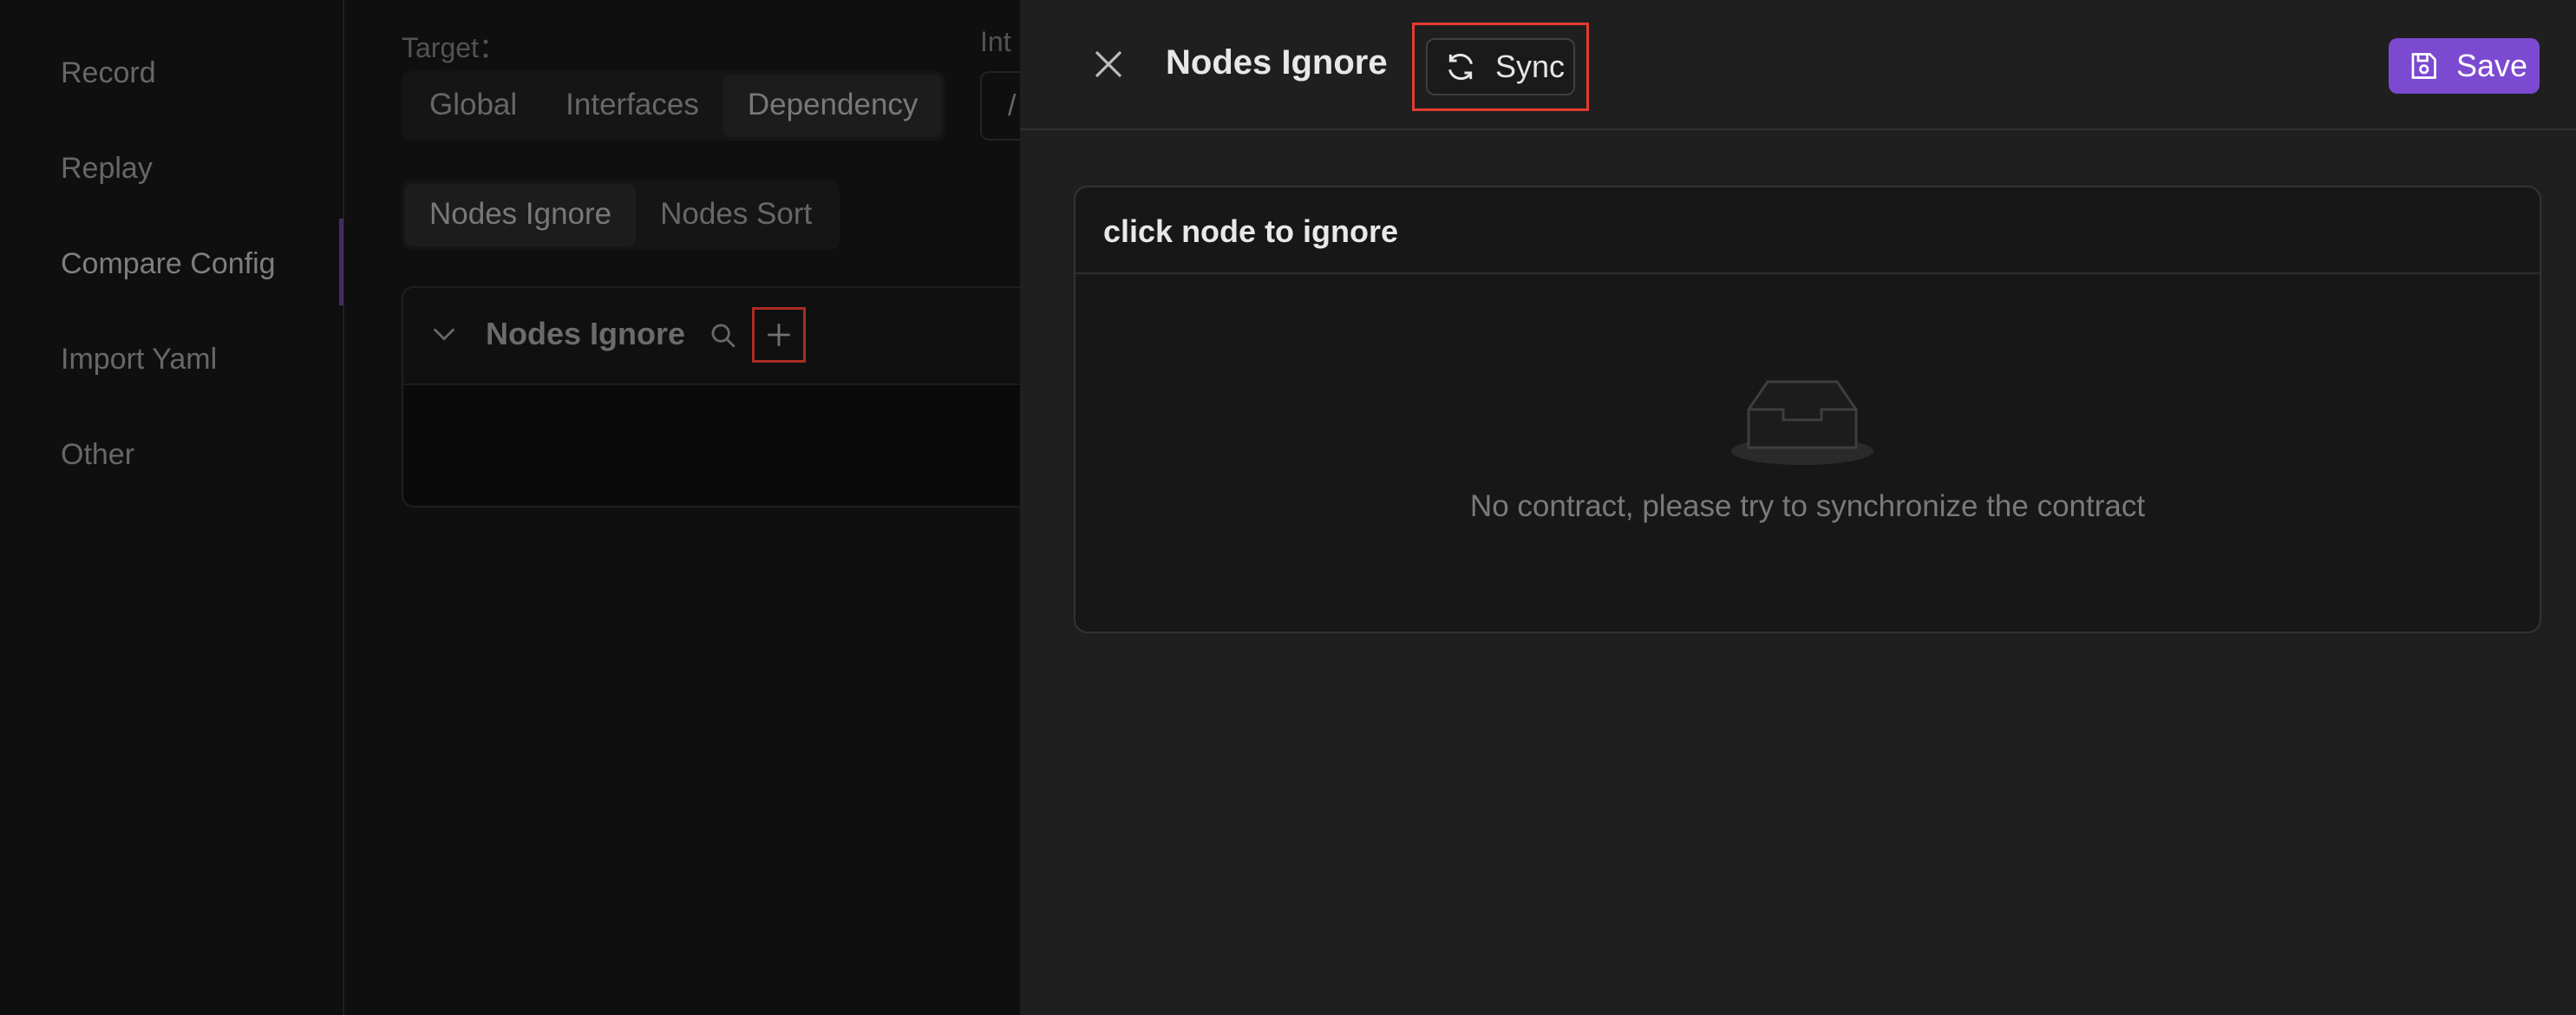 The height and width of the screenshot is (1015, 2576). What do you see at coordinates (2423, 66) in the screenshot?
I see `save-icon` at bounding box center [2423, 66].